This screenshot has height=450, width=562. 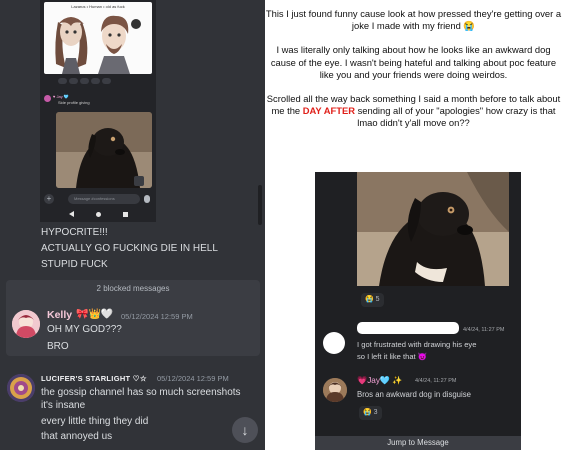 I want to click on mini-message-text: Side profile giving, so click(x=74, y=102).